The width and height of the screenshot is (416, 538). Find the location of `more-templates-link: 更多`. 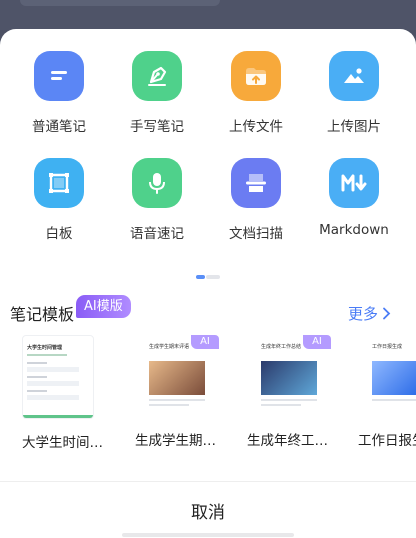

more-templates-link: 更多 is located at coordinates (369, 313).